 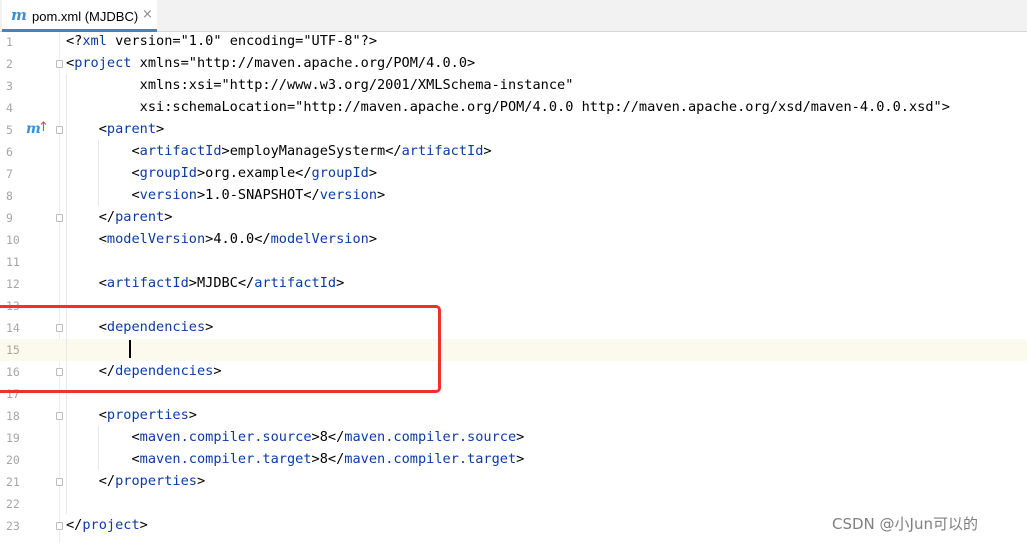 What do you see at coordinates (13, 262) in the screenshot?
I see `line-number: 11` at bounding box center [13, 262].